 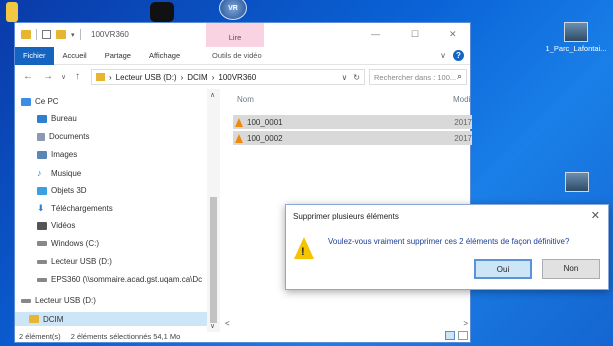 I want to click on nav-item-usb-d: Lecteur USB (D:), so click(x=74, y=261).